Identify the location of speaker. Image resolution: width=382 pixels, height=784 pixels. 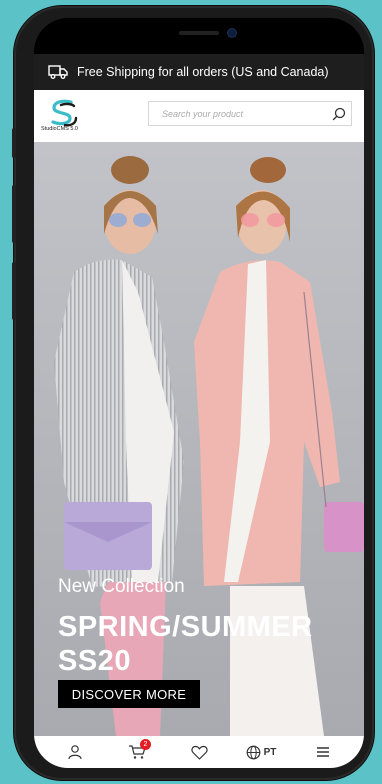
(199, 33).